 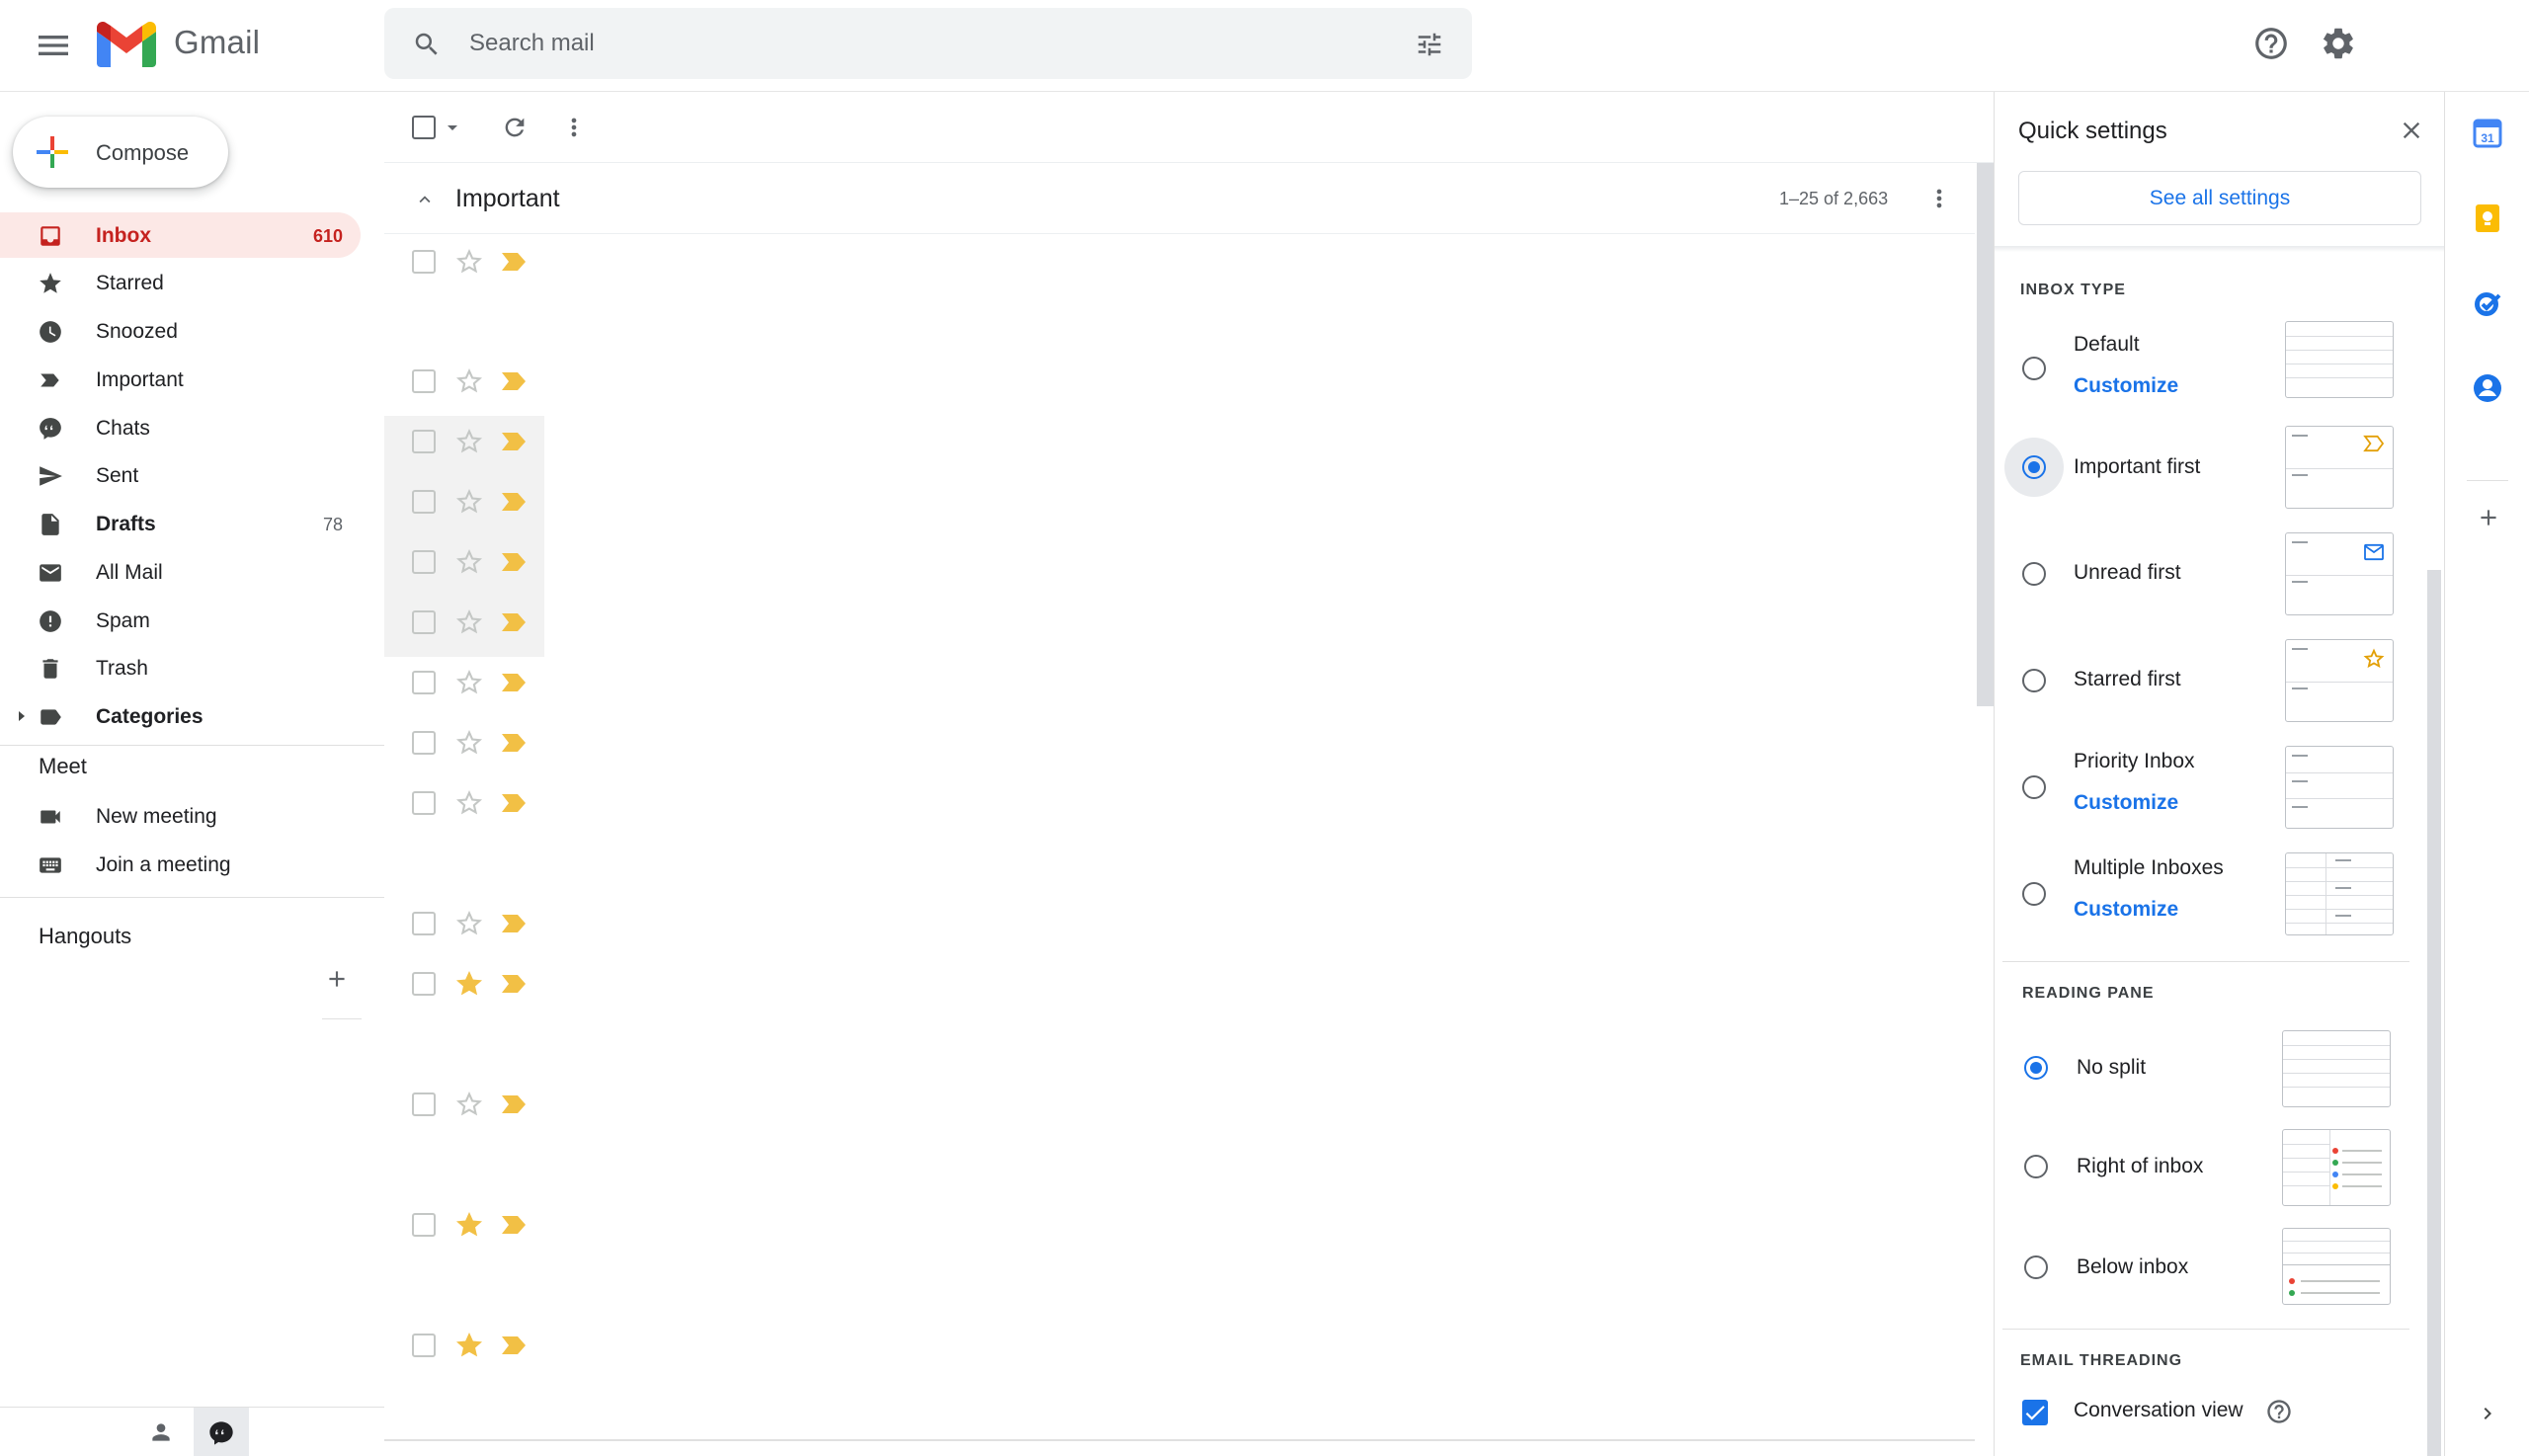 I want to click on section-more-icon, so click(x=1939, y=198).